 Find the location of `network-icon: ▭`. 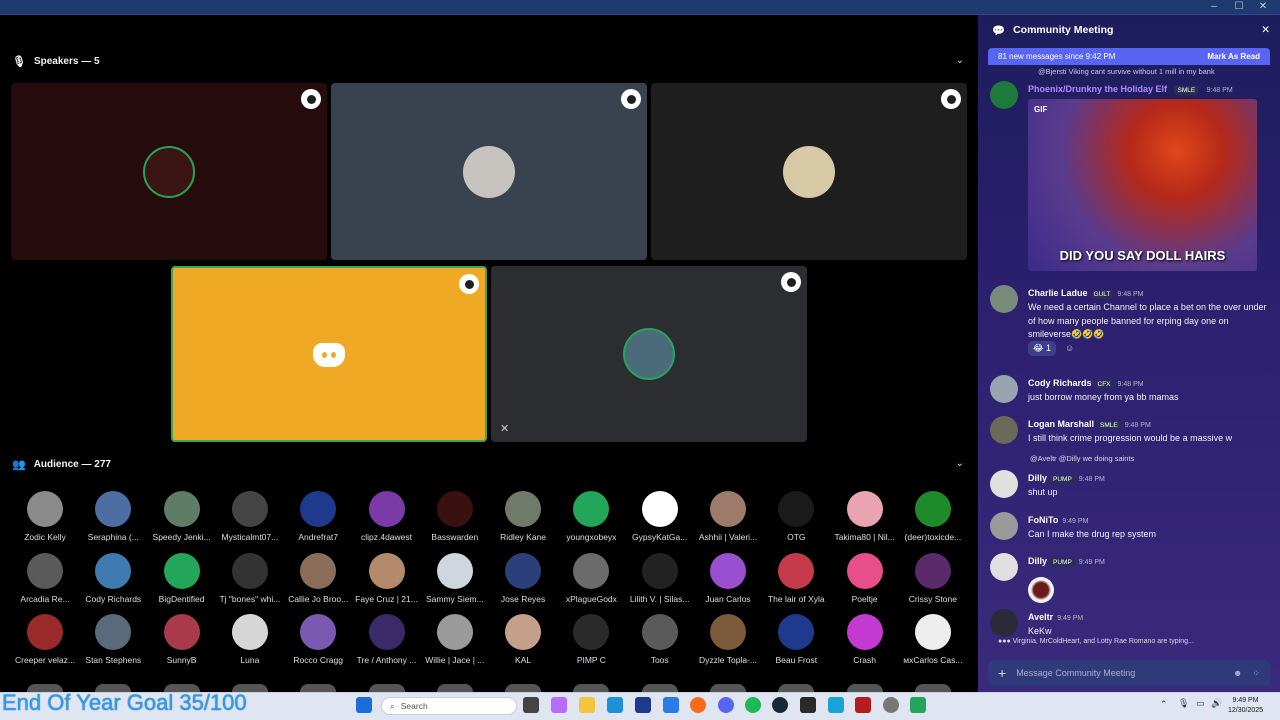

network-icon: ▭ is located at coordinates (1200, 703).